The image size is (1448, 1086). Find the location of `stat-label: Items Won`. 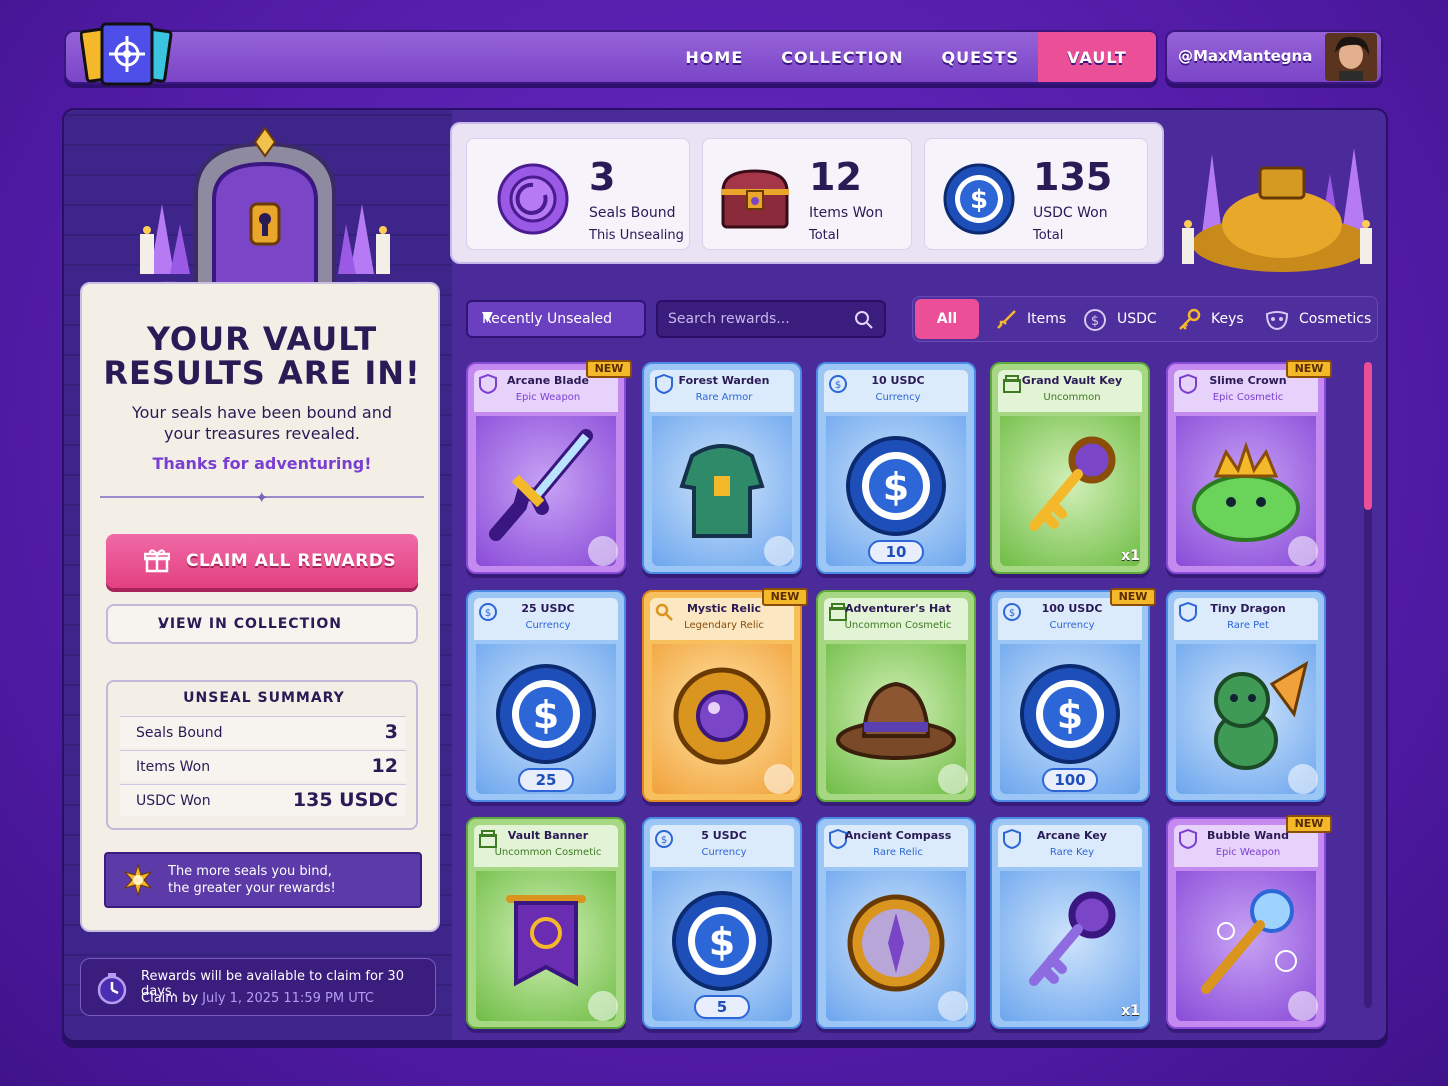

stat-label: Items Won is located at coordinates (846, 213).